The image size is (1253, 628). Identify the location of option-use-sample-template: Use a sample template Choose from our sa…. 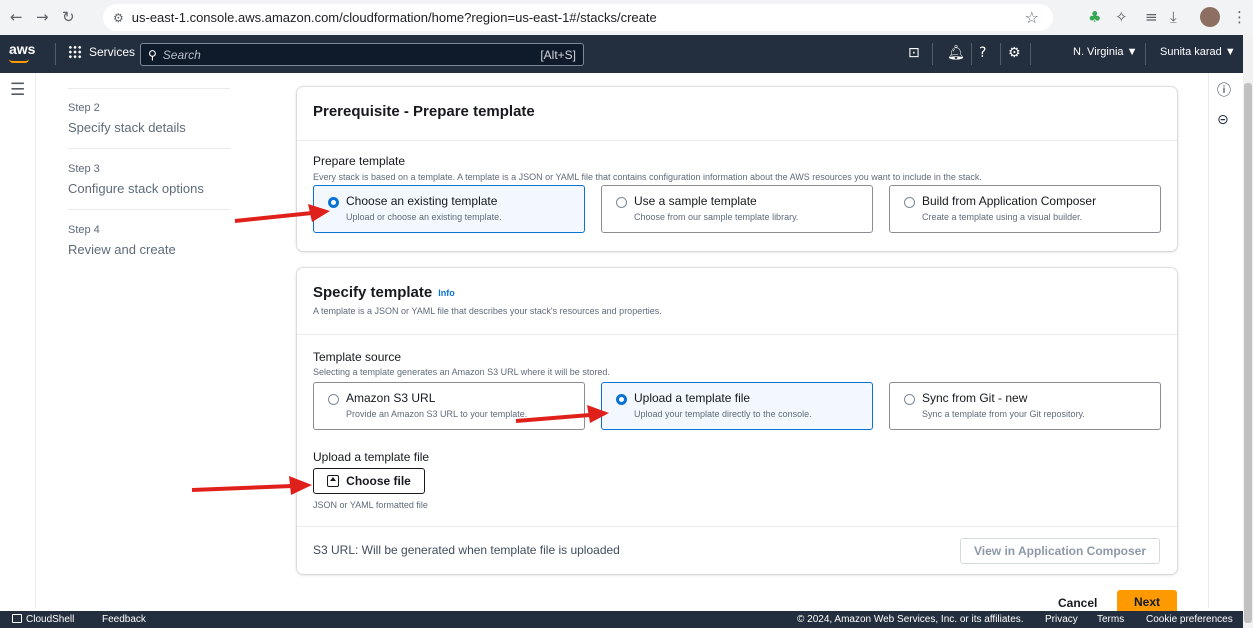
(737, 209).